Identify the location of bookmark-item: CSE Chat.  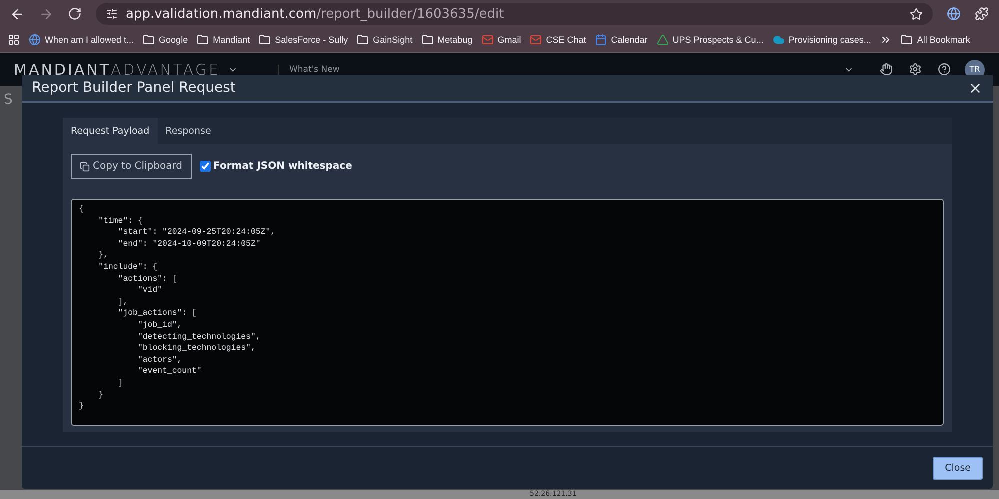
(558, 40).